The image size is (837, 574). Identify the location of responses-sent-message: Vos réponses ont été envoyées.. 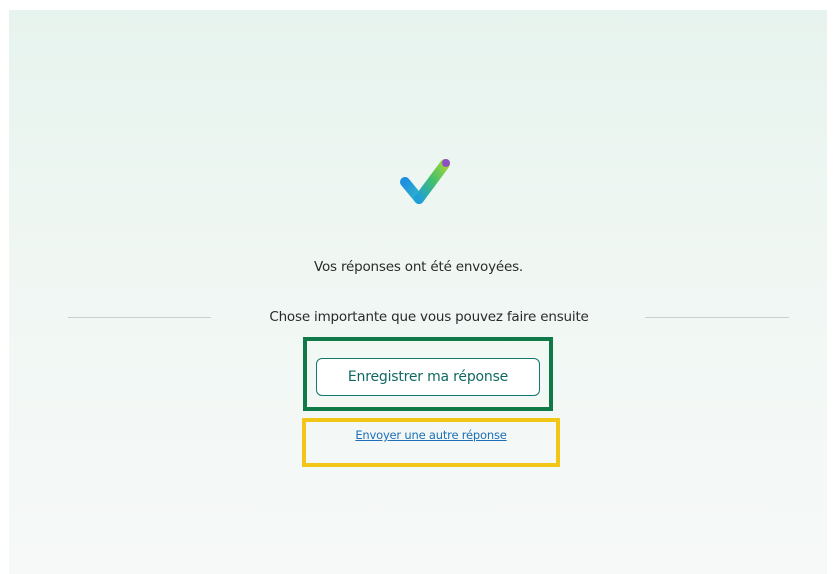
(418, 267).